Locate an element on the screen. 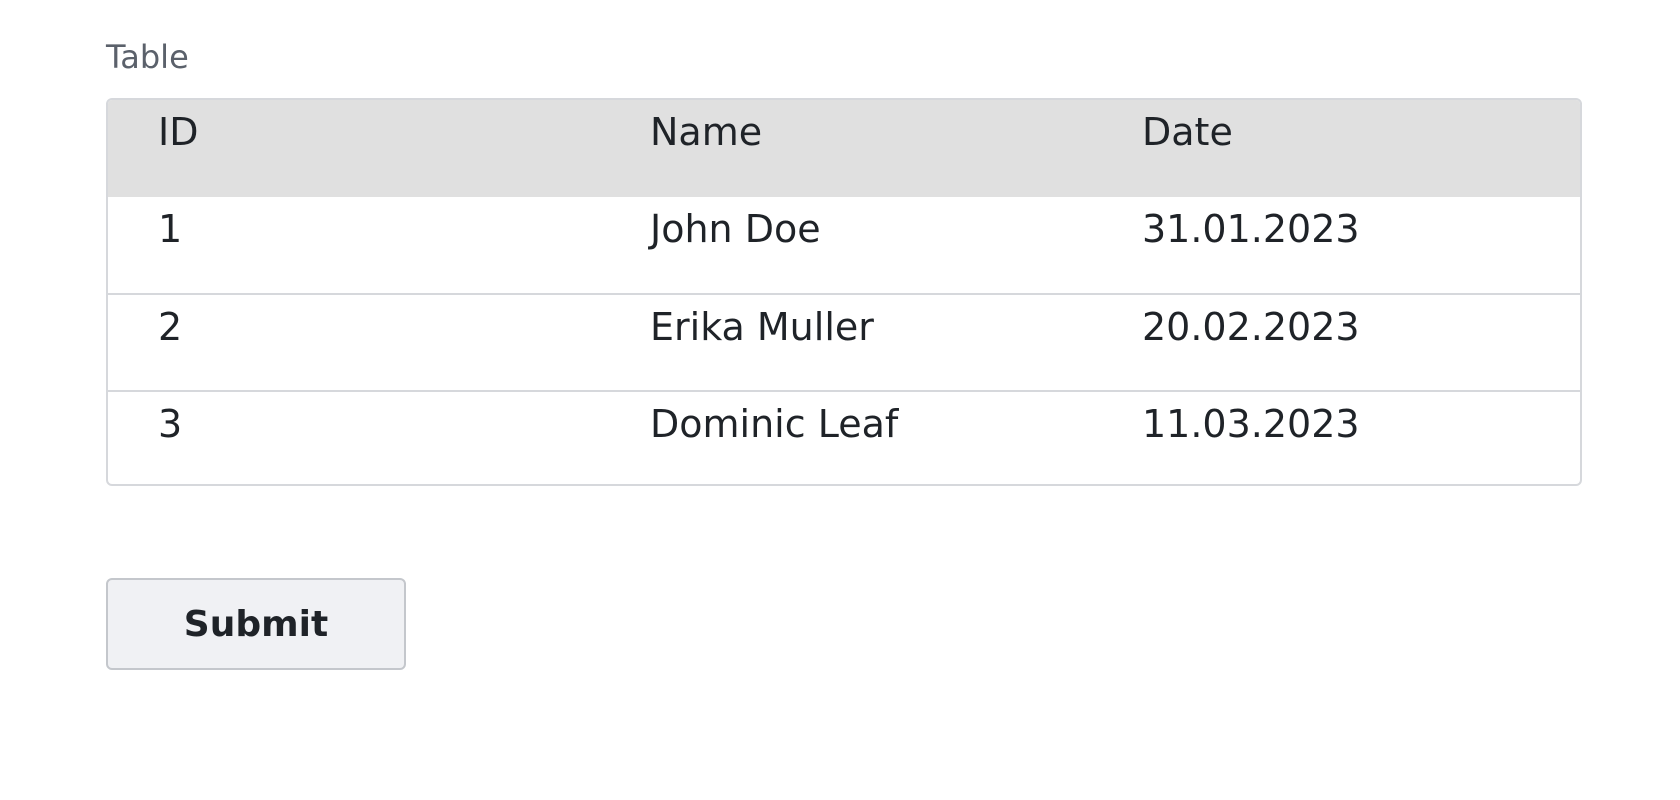 Image resolution: width=1680 pixels, height=800 pixels. submit-button: Submit is located at coordinates (256, 624).